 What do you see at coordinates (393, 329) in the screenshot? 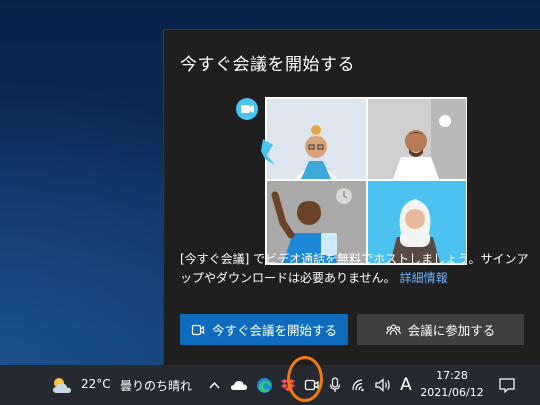
I see `people-group-icon` at bounding box center [393, 329].